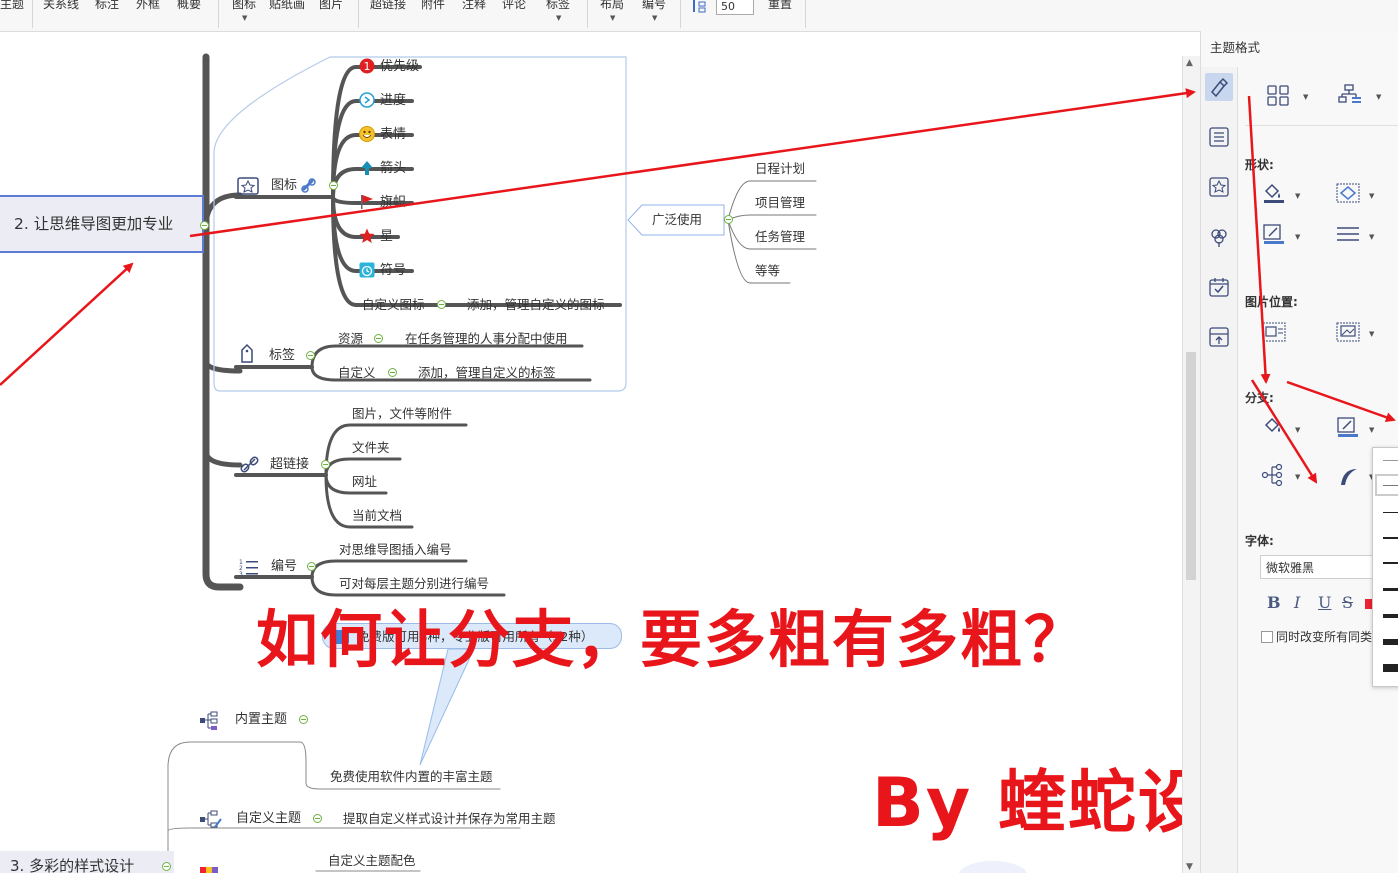 The height and width of the screenshot is (873, 1398). What do you see at coordinates (393, 101) in the screenshot?
I see `icon-item-progress: 进度` at bounding box center [393, 101].